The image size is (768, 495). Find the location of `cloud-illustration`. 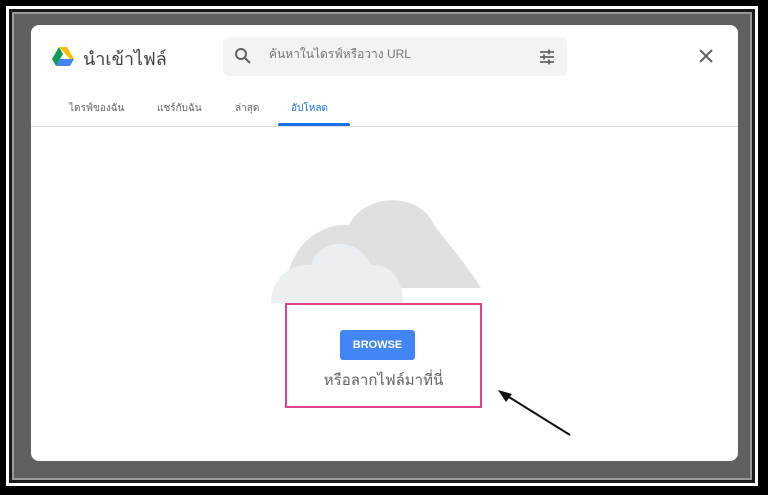

cloud-illustration is located at coordinates (376, 251).